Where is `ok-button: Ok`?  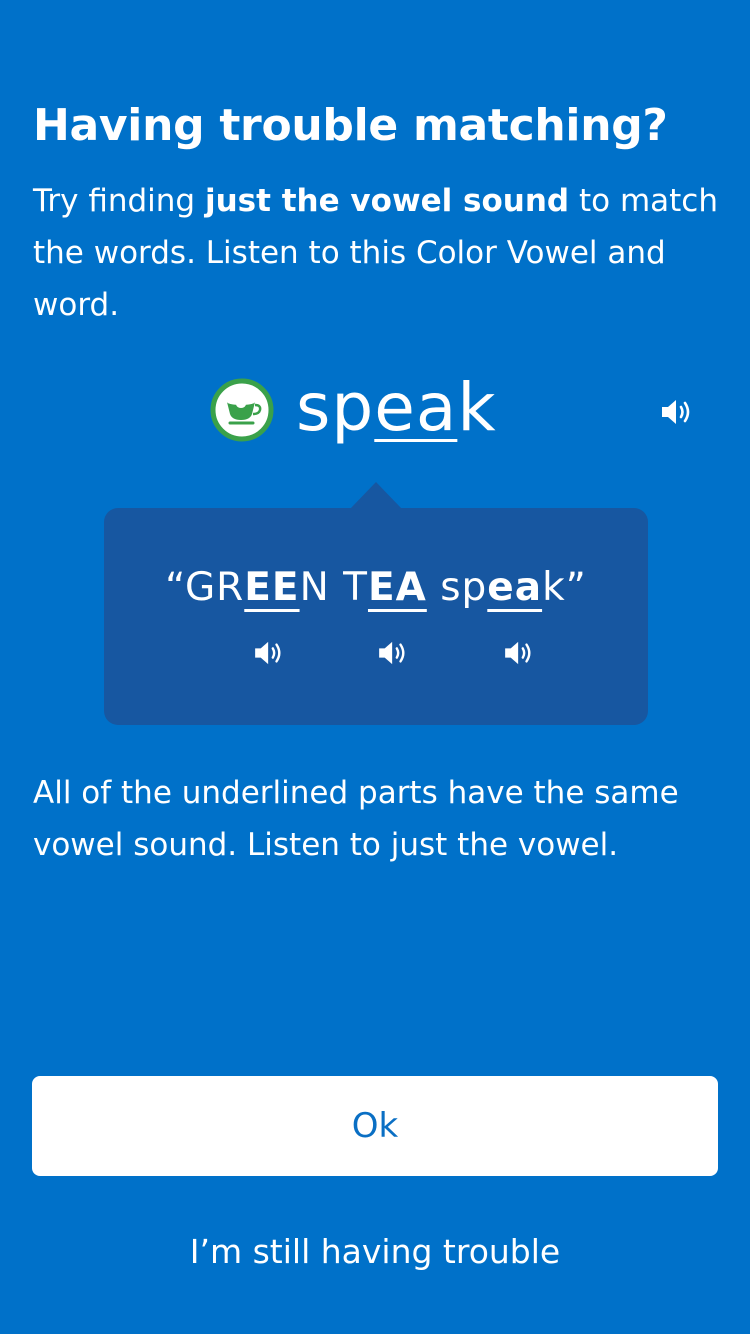
ok-button: Ok is located at coordinates (375, 1126).